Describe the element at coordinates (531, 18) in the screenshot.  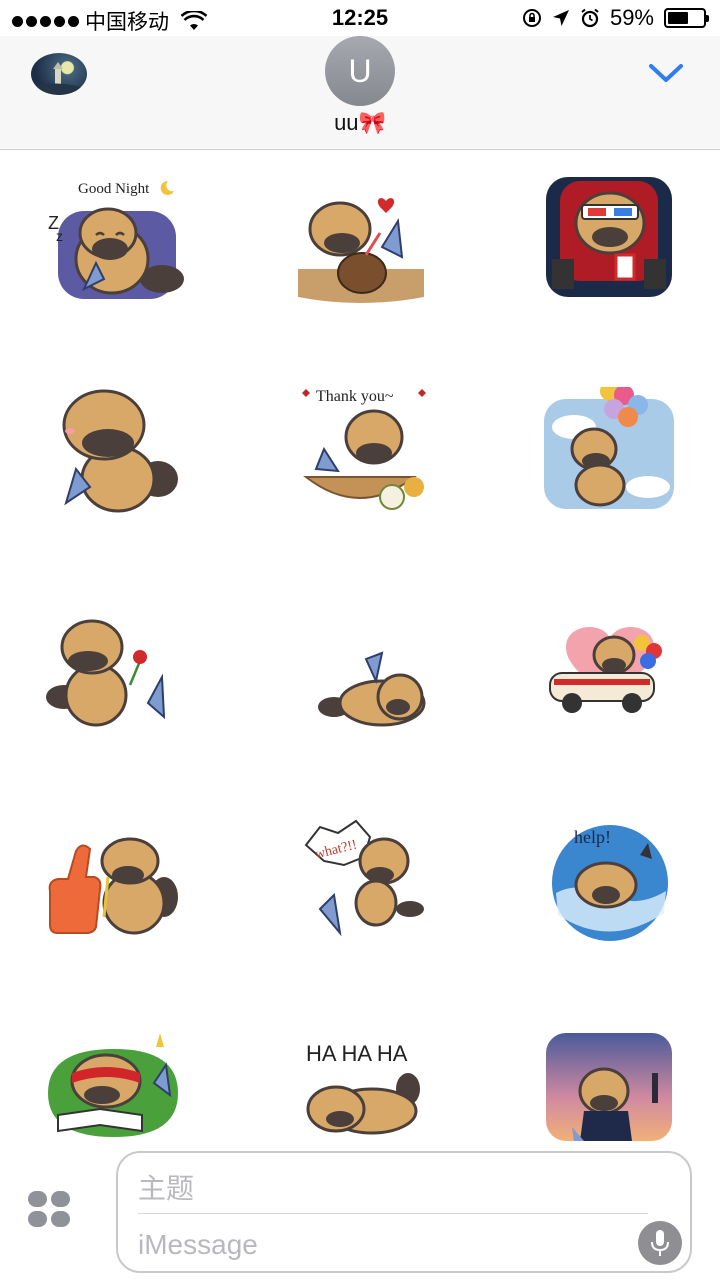
I see `rotation-lock-icon` at that location.